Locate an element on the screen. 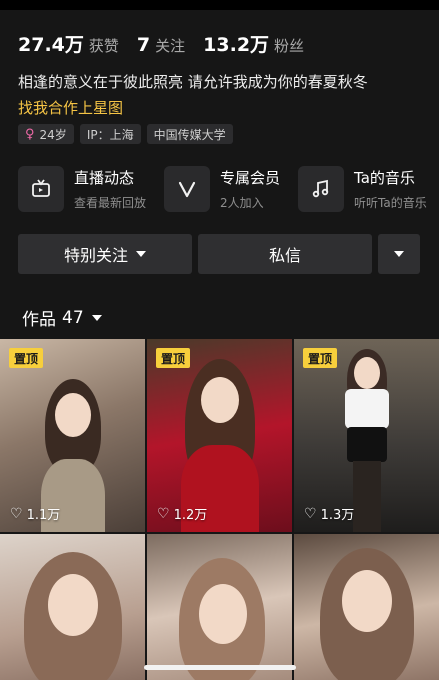  stat-likes: 27.4万 获赞 is located at coordinates (68, 43).